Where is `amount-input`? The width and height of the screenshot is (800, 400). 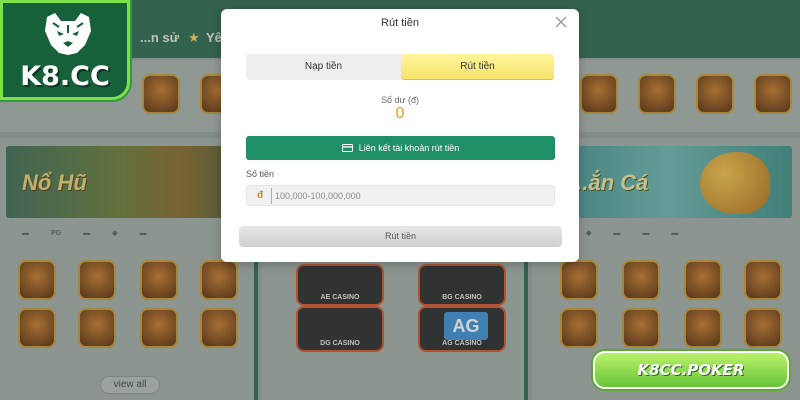 amount-input is located at coordinates (409, 196).